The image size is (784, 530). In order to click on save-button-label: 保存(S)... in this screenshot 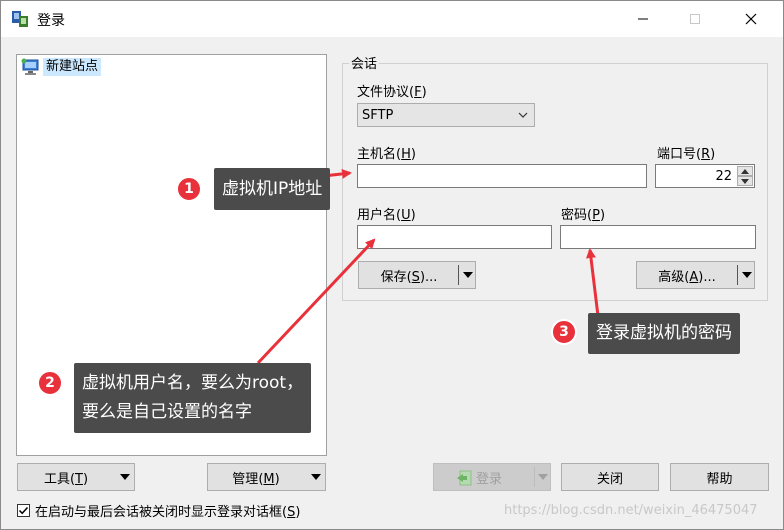, I will do `click(409, 277)`.